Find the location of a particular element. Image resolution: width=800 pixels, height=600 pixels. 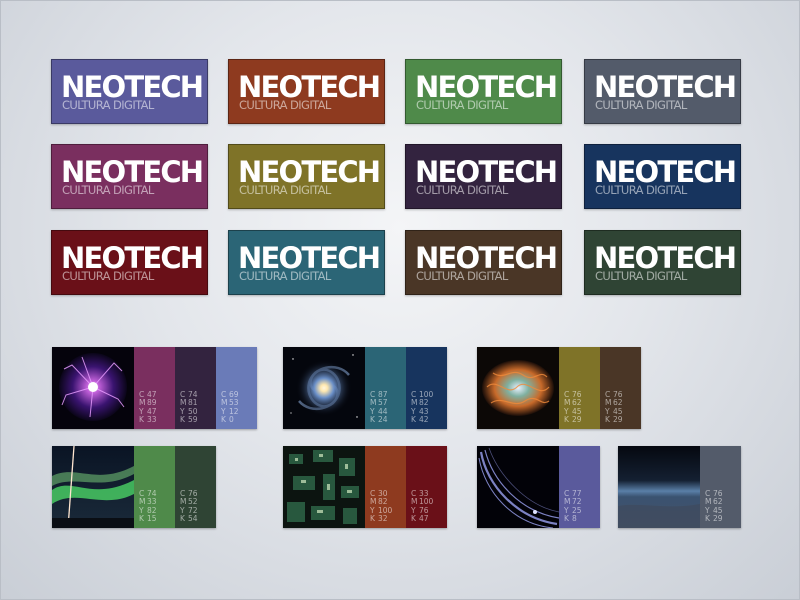

palette-card-aurora: C 74 M 33 Y 82 K 15 C 76 M 52 Y 72 K 54 is located at coordinates (134, 487).